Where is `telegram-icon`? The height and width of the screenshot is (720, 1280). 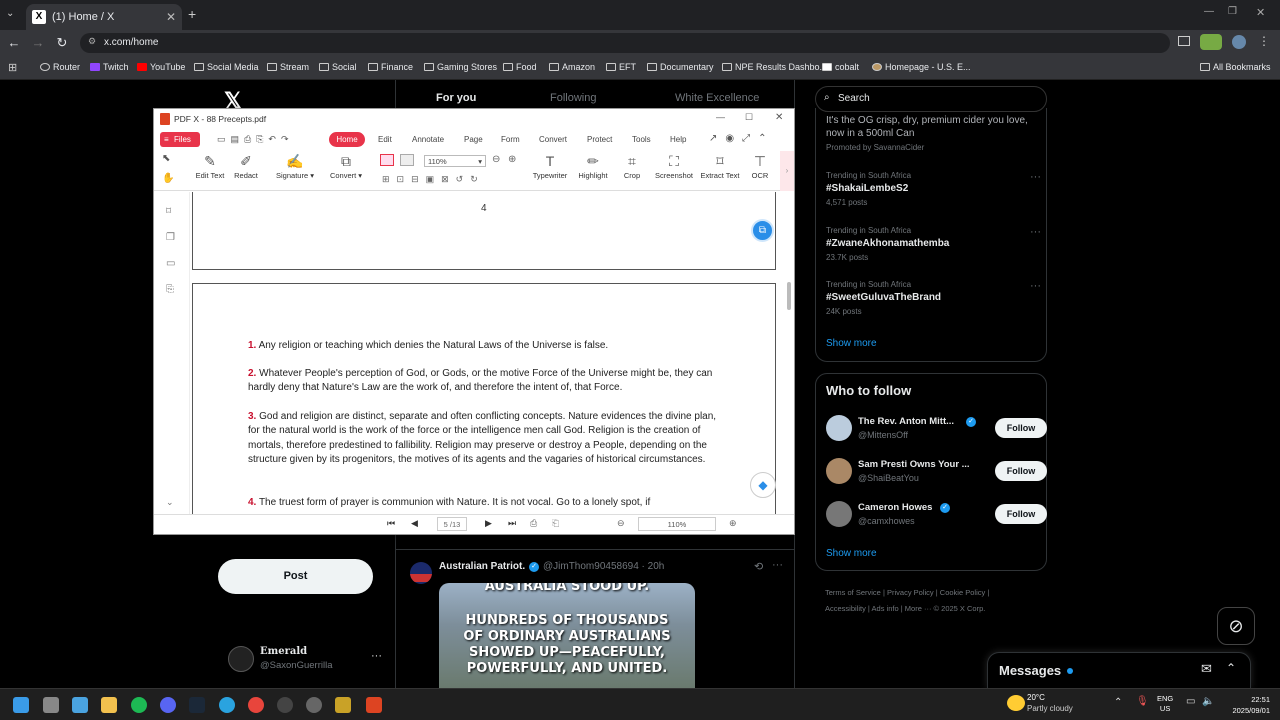
telegram-icon is located at coordinates (227, 705).